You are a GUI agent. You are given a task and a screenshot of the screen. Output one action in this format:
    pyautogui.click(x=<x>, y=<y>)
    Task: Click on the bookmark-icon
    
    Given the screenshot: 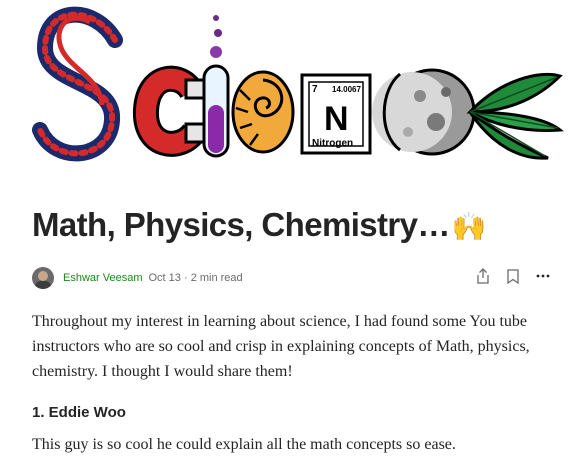 What is the action you would take?
    pyautogui.click(x=513, y=276)
    